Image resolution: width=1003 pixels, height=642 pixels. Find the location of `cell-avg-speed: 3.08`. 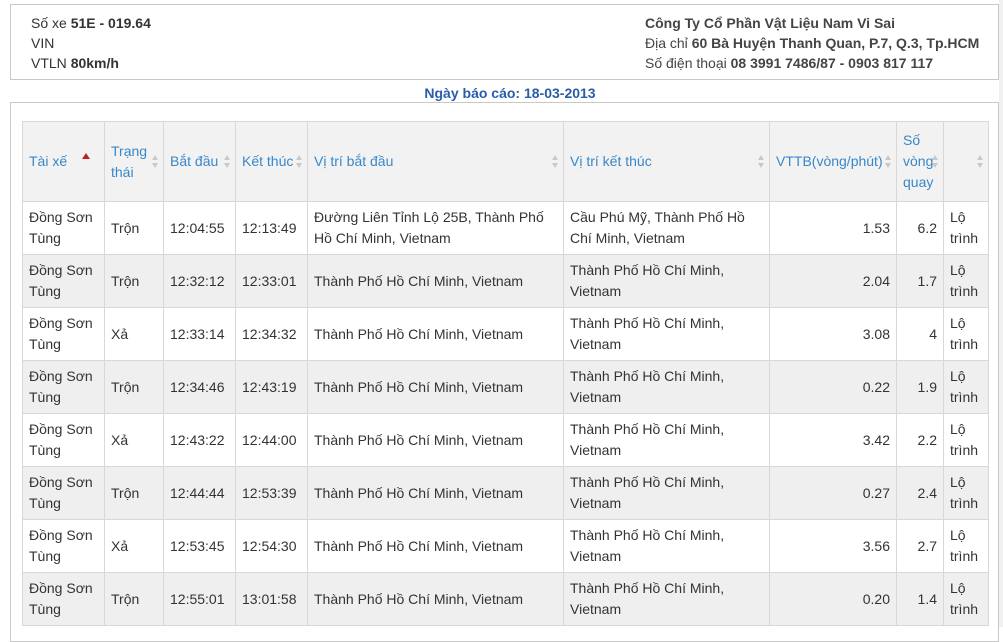

cell-avg-speed: 3.08 is located at coordinates (833, 334).